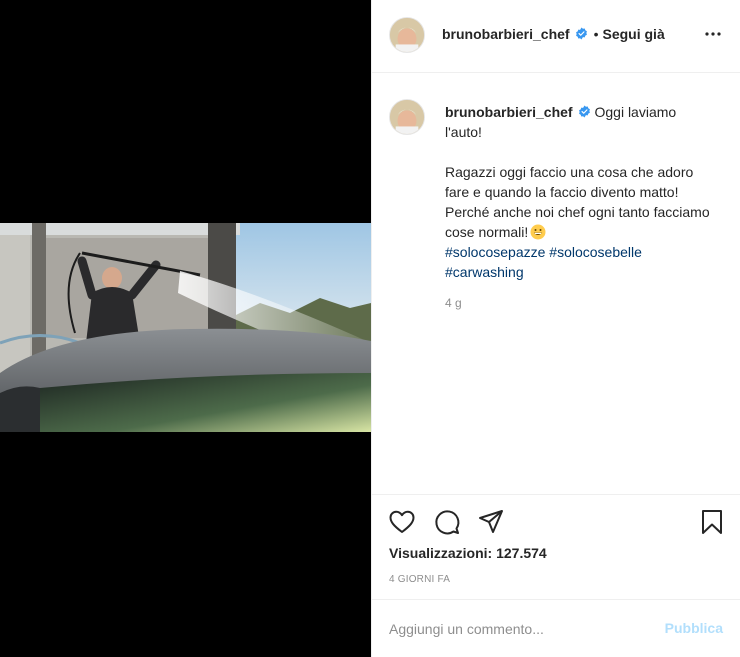 The image size is (740, 657). Describe the element at coordinates (447, 522) in the screenshot. I see `comment-icon` at that location.